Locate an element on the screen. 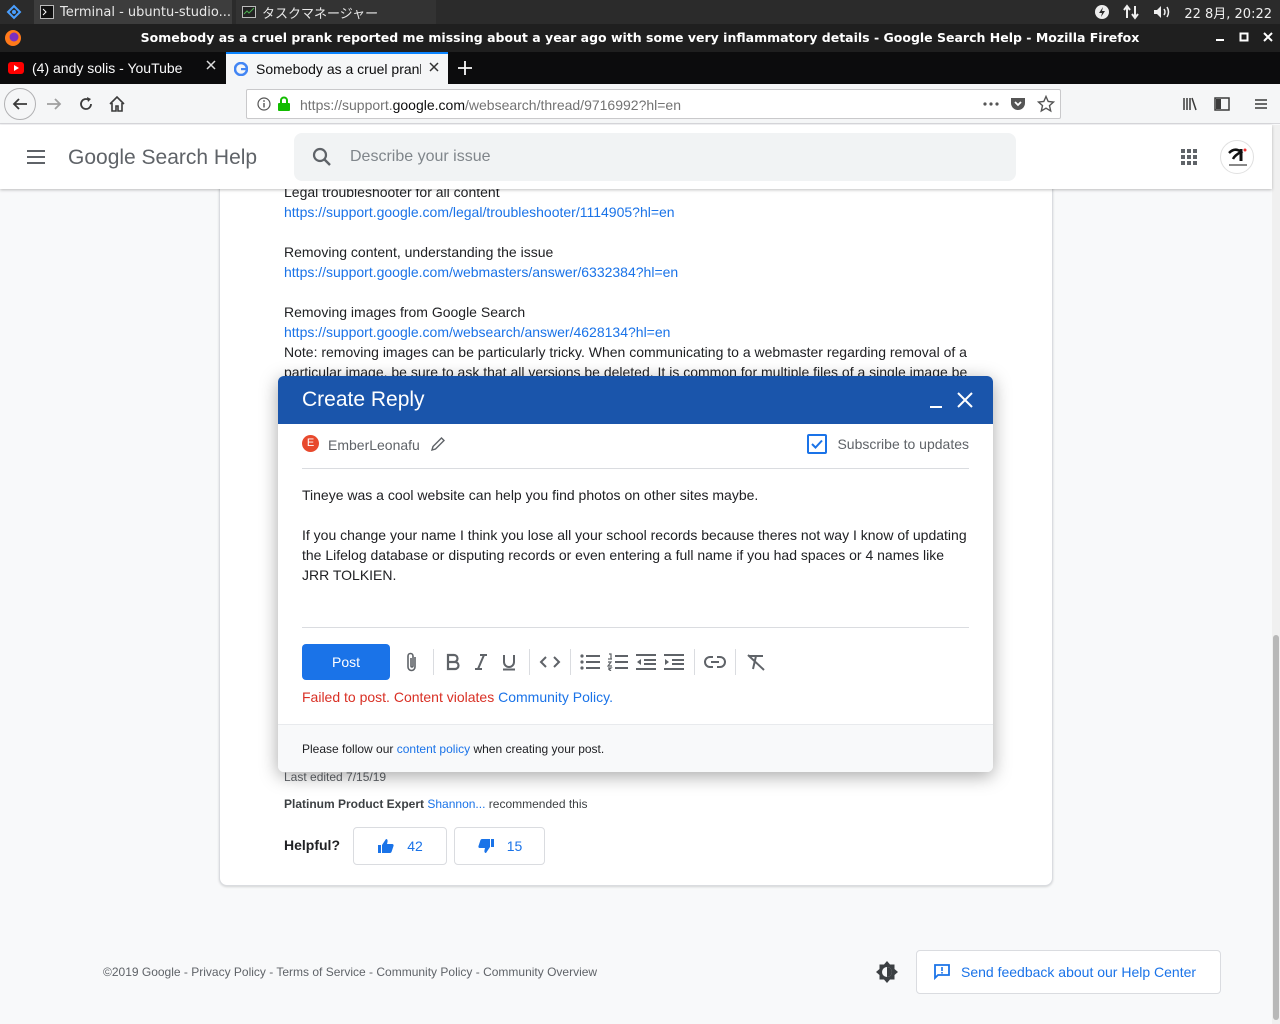 Image resolution: width=1280 pixels, height=1024 pixels. help-search-box is located at coordinates (655, 157).